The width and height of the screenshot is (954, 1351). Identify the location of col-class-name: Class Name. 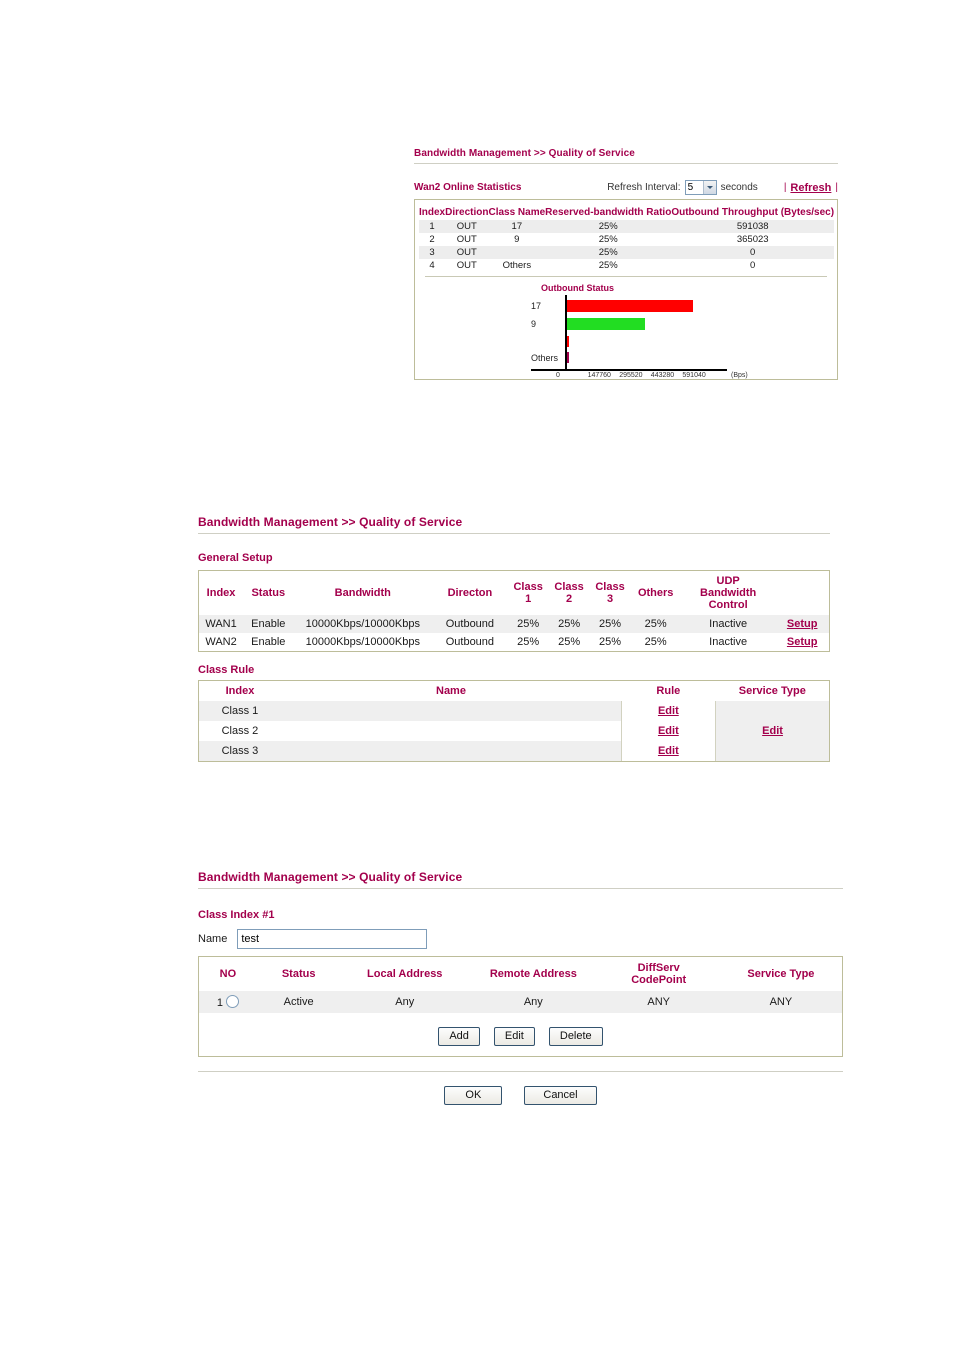
(517, 212).